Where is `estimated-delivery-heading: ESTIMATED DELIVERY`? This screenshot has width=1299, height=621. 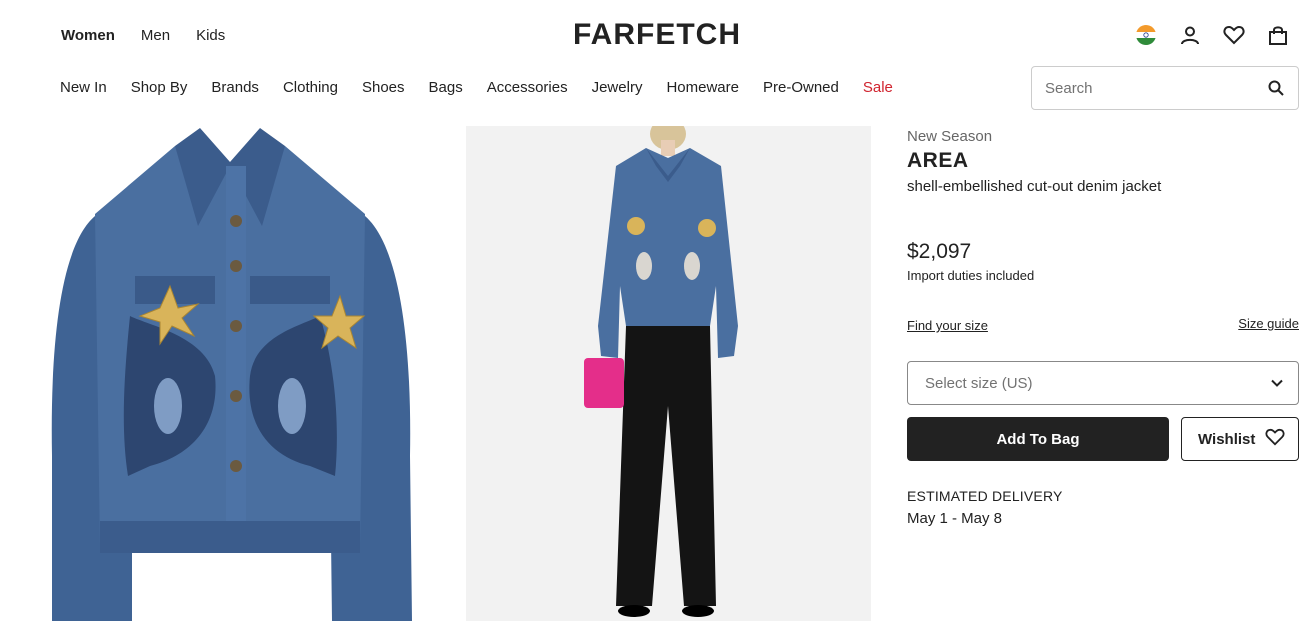 estimated-delivery-heading: ESTIMATED DELIVERY is located at coordinates (985, 496).